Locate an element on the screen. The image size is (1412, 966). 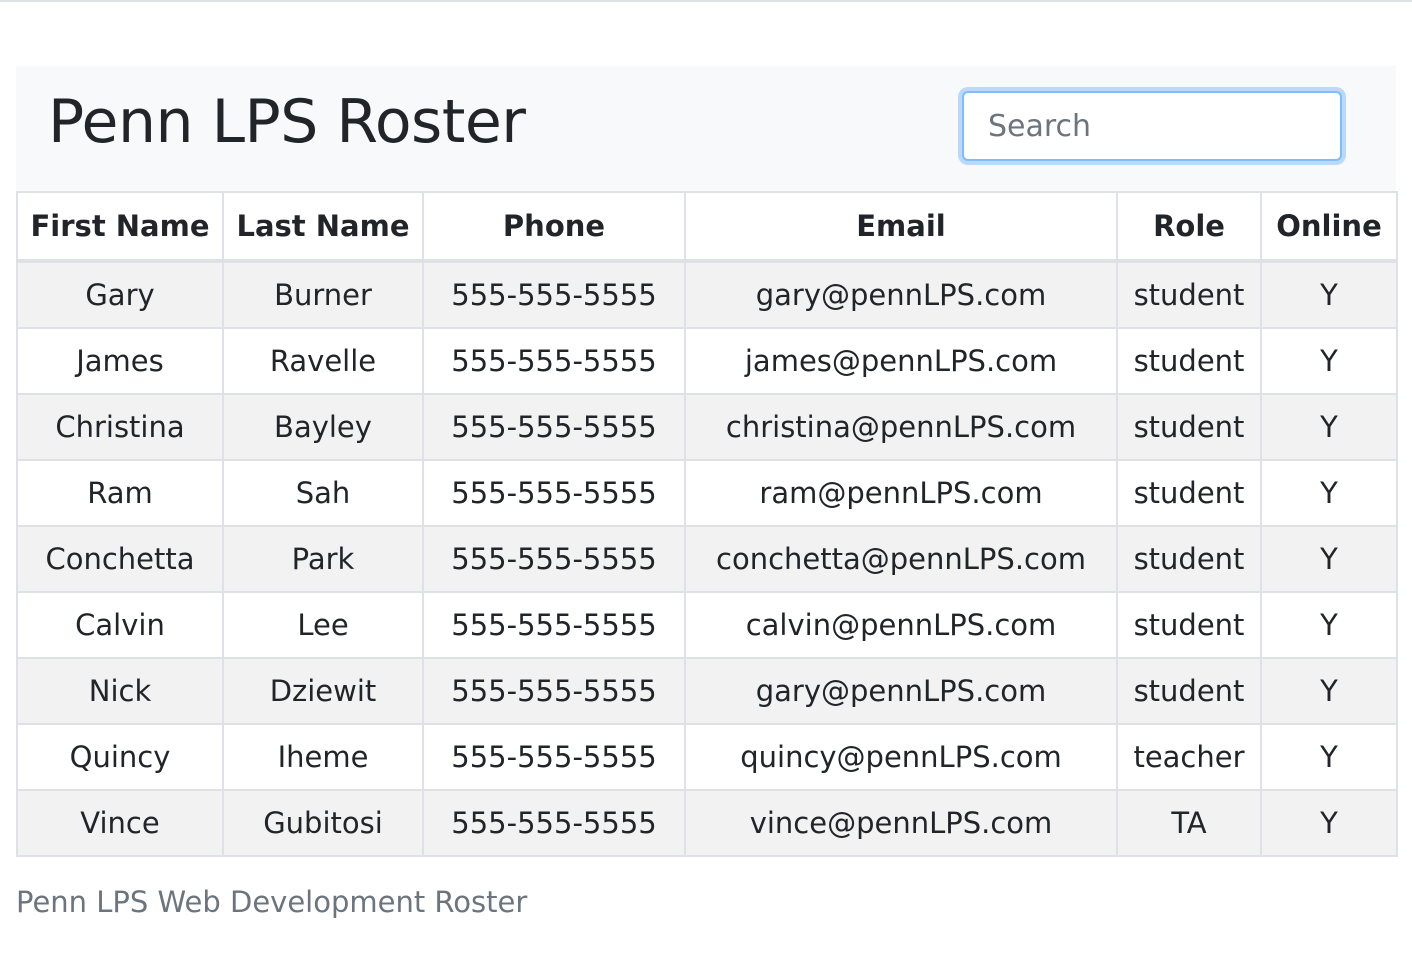
cell-last-name: Ravelle is located at coordinates (323, 361).